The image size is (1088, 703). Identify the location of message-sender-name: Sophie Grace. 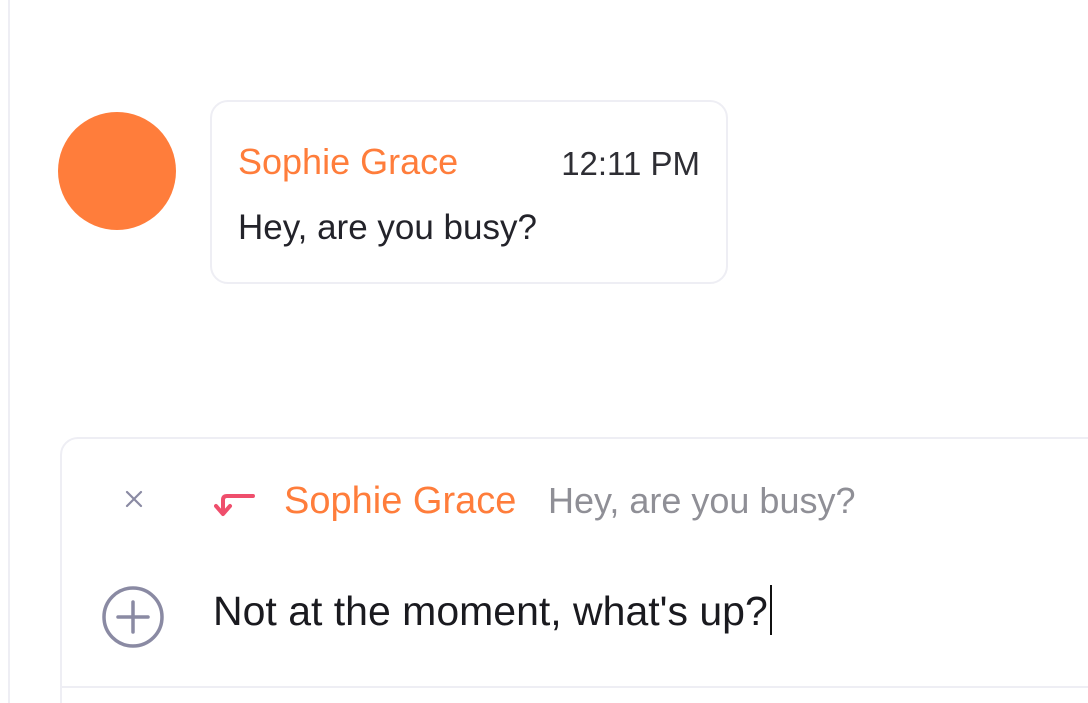
(348, 162).